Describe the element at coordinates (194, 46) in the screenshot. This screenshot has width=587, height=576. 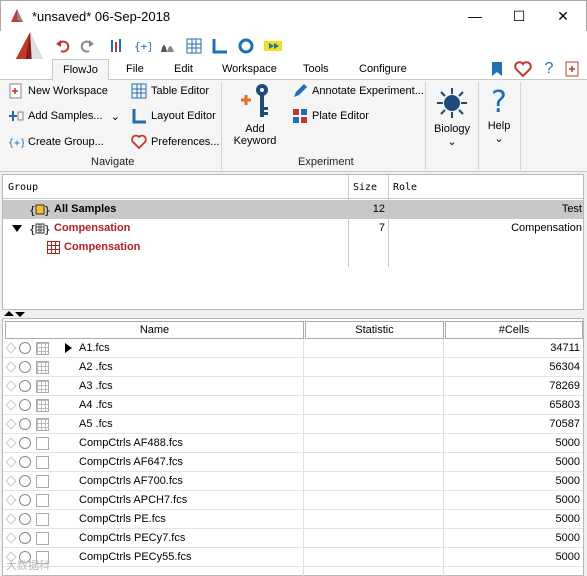
I see `table-button` at that location.